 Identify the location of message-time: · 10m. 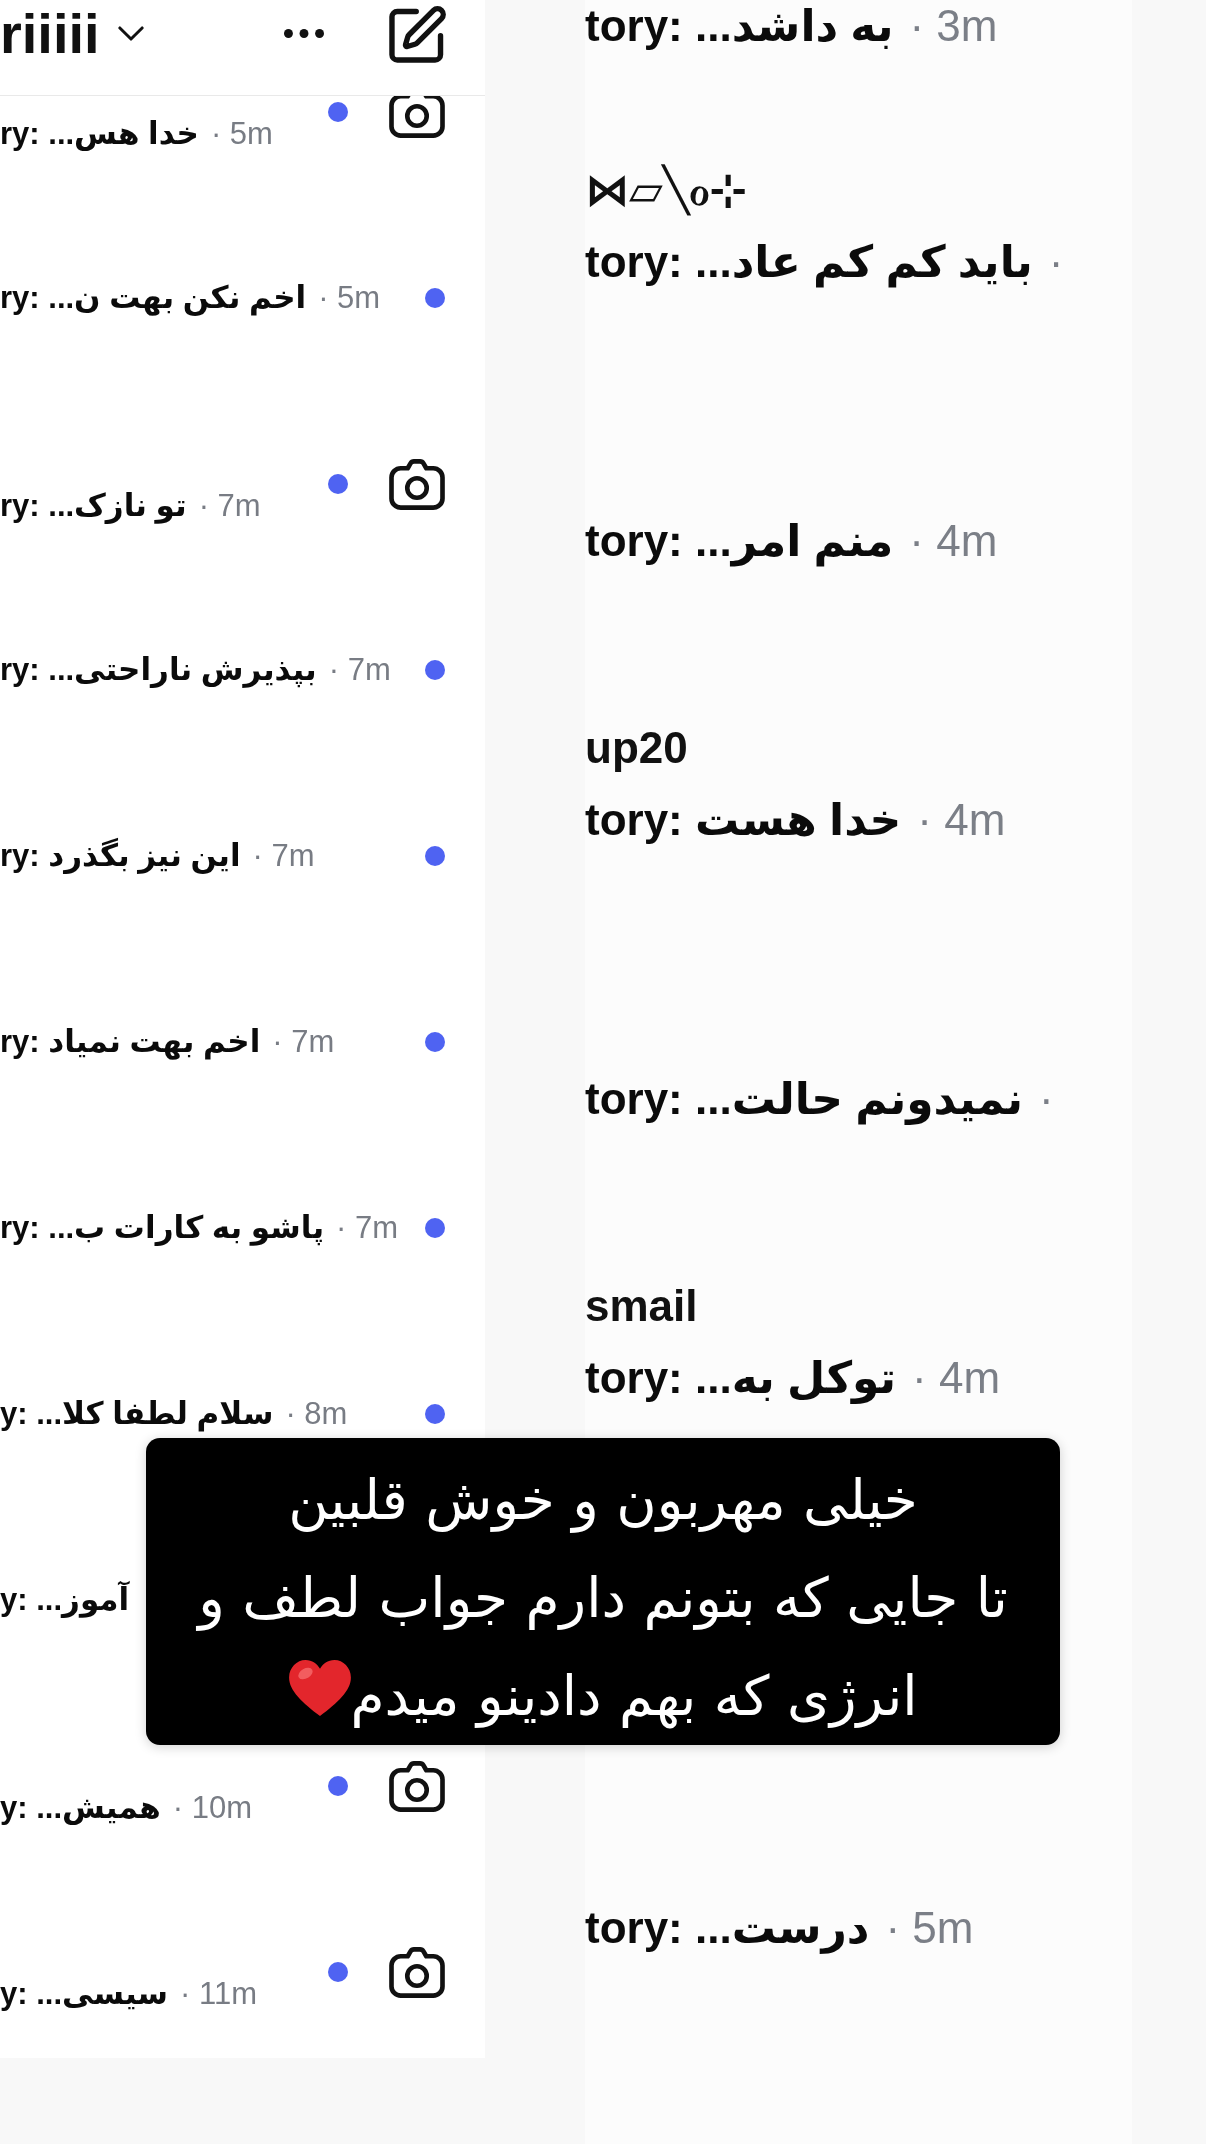
(212, 1808).